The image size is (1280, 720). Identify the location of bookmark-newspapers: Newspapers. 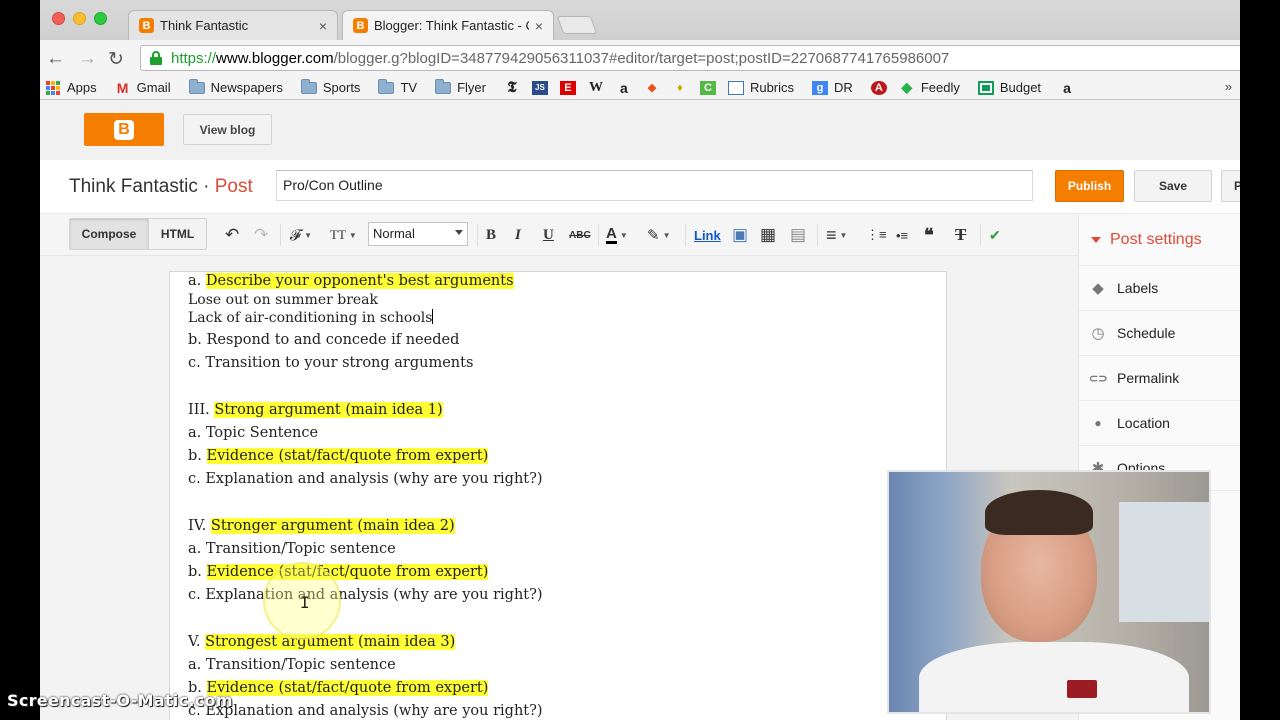
(235, 86).